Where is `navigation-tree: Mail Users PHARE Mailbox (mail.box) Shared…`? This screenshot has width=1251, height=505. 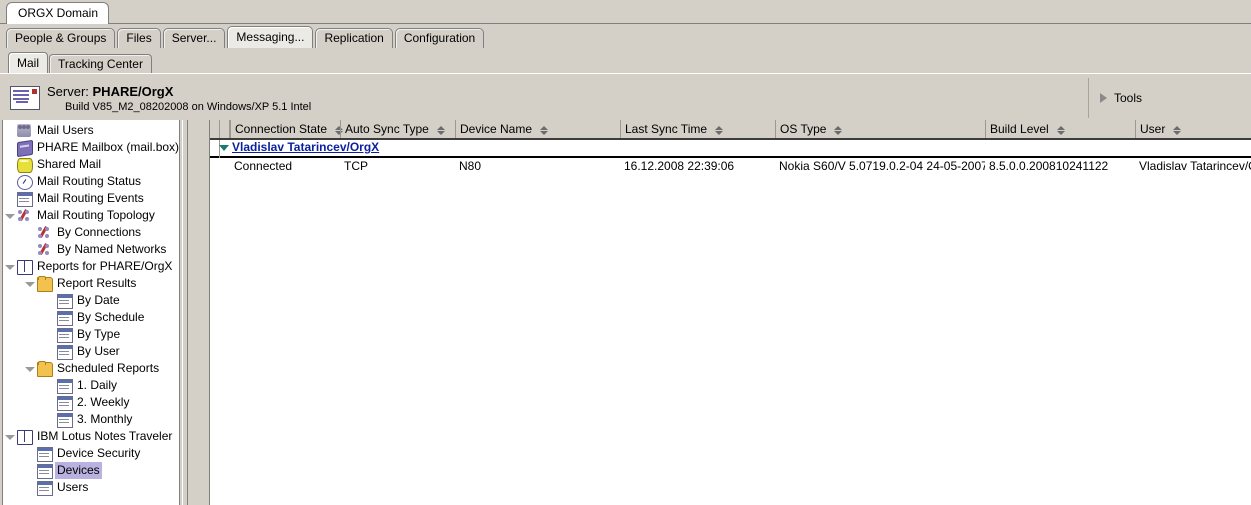 navigation-tree: Mail Users PHARE Mailbox (mail.box) Shared… is located at coordinates (91, 308).